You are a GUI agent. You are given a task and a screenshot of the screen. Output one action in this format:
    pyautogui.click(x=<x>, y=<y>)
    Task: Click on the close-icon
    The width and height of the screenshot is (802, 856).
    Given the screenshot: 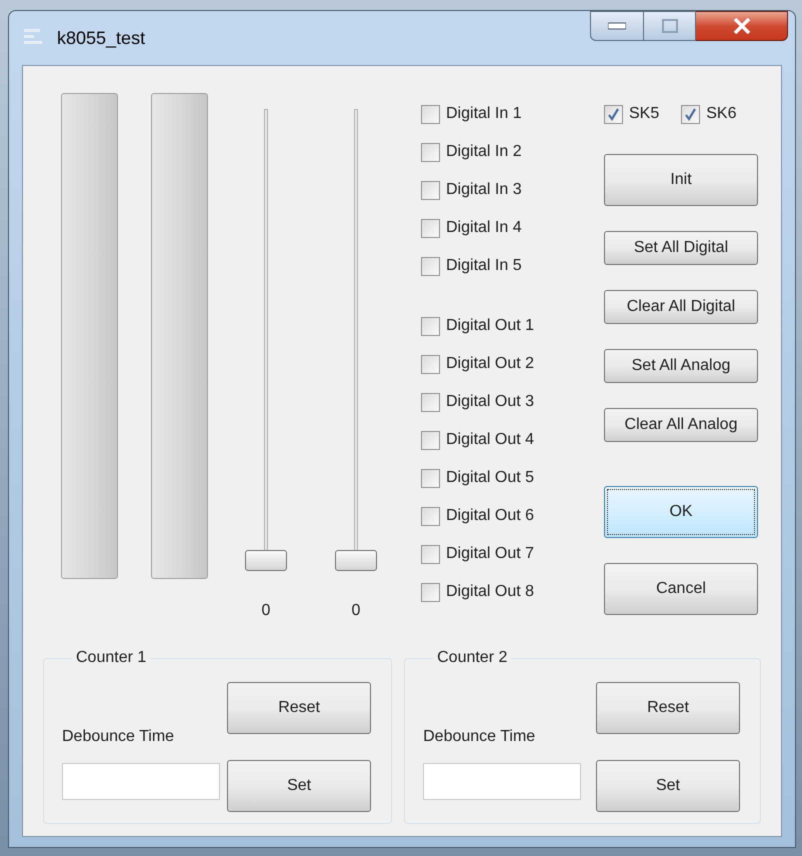 What is the action you would take?
    pyautogui.click(x=741, y=26)
    